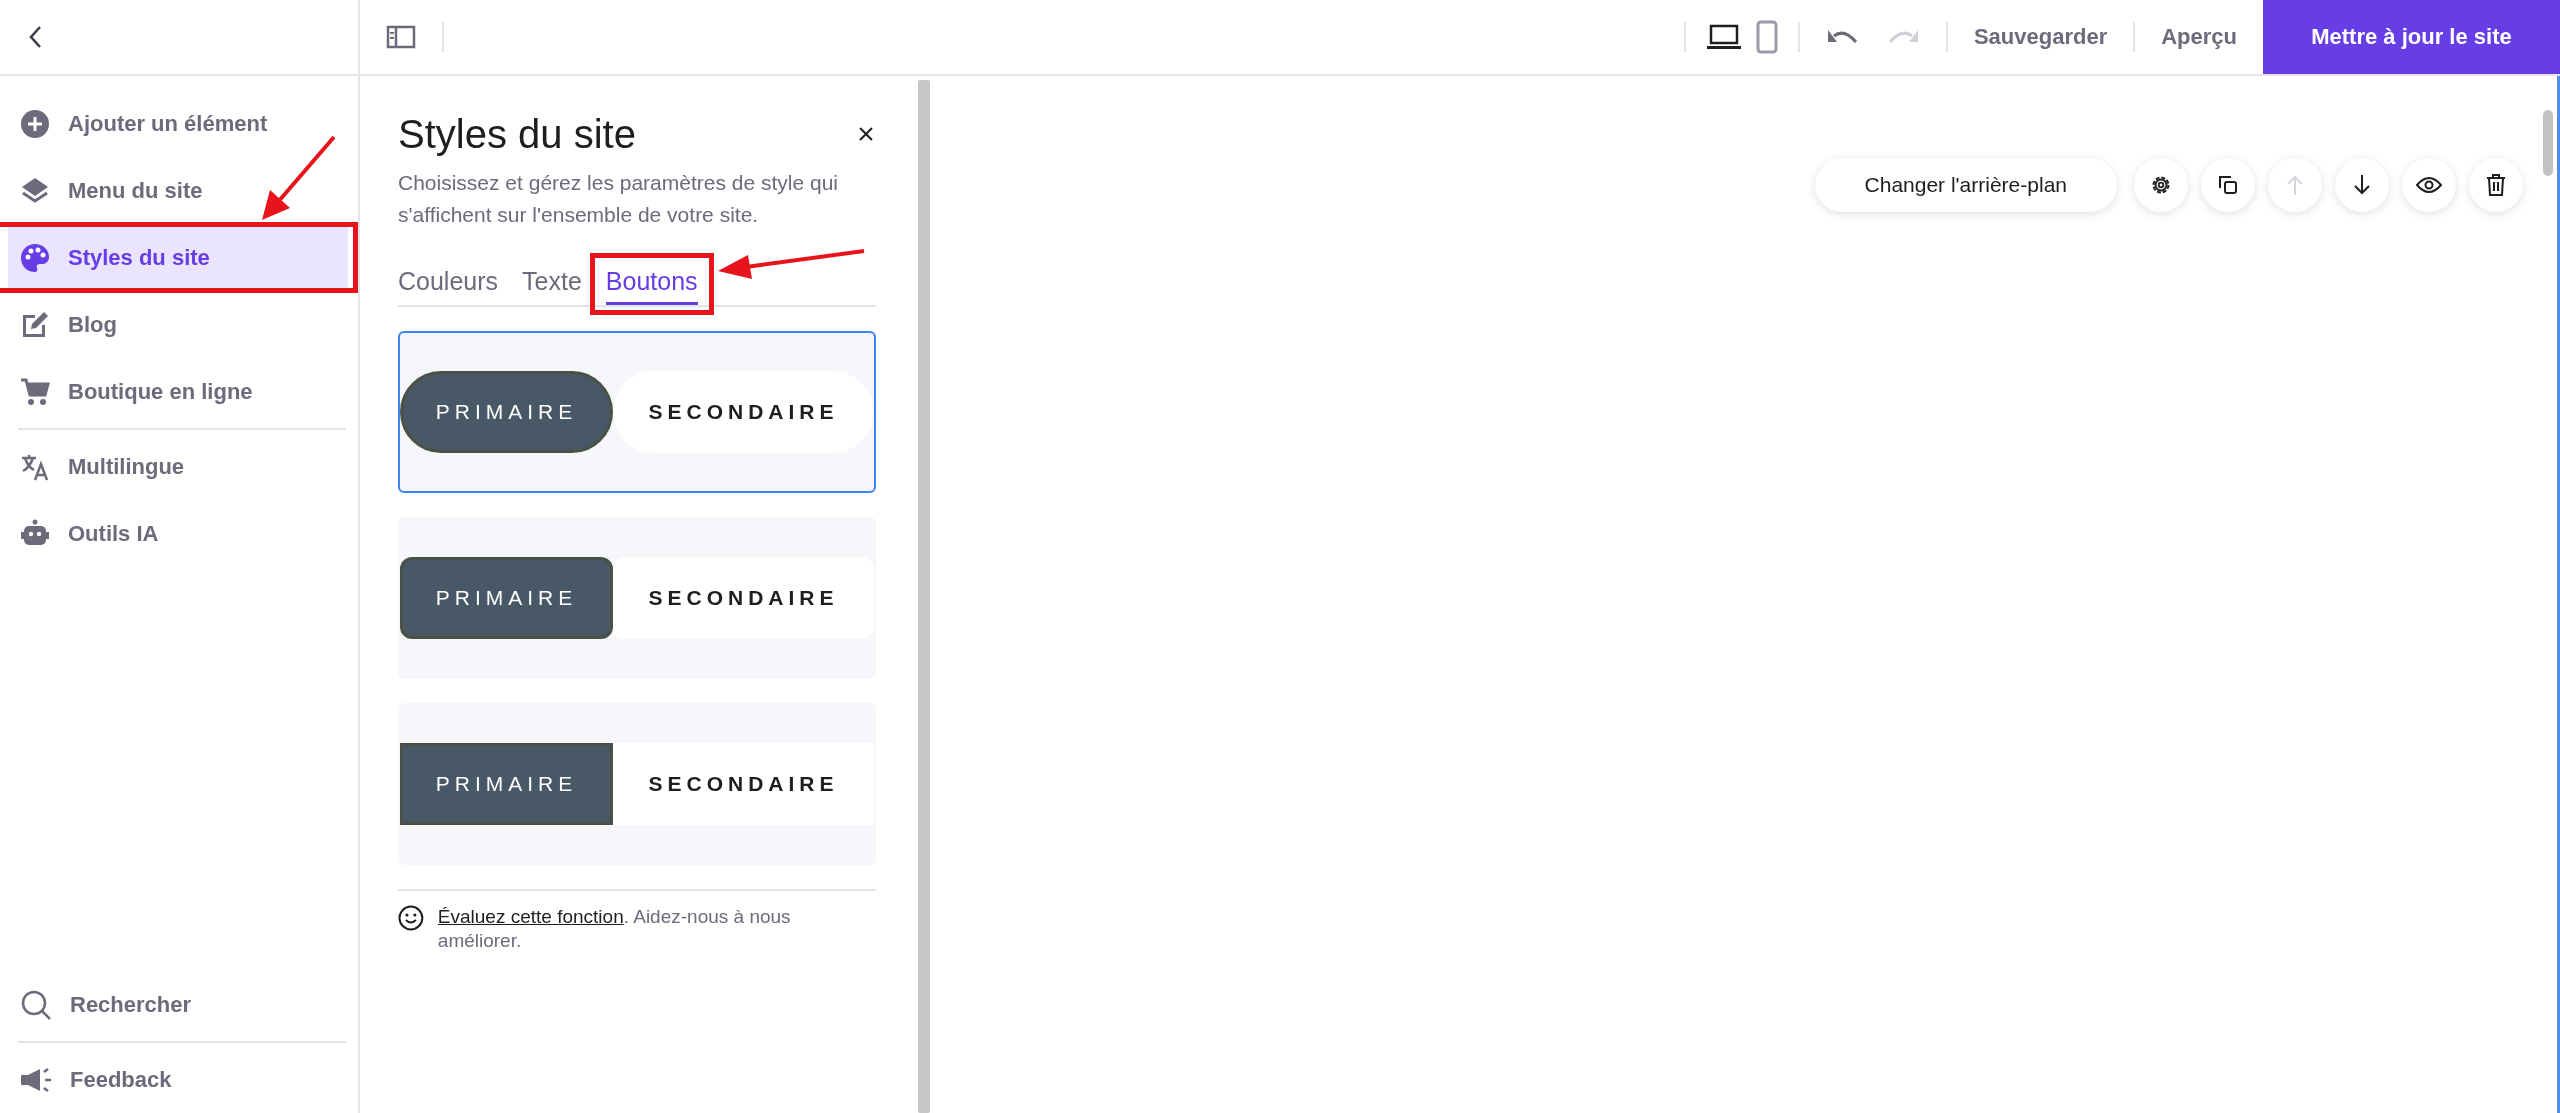 This screenshot has height=1113, width=2560. I want to click on arrow-up-icon, so click(2295, 185).